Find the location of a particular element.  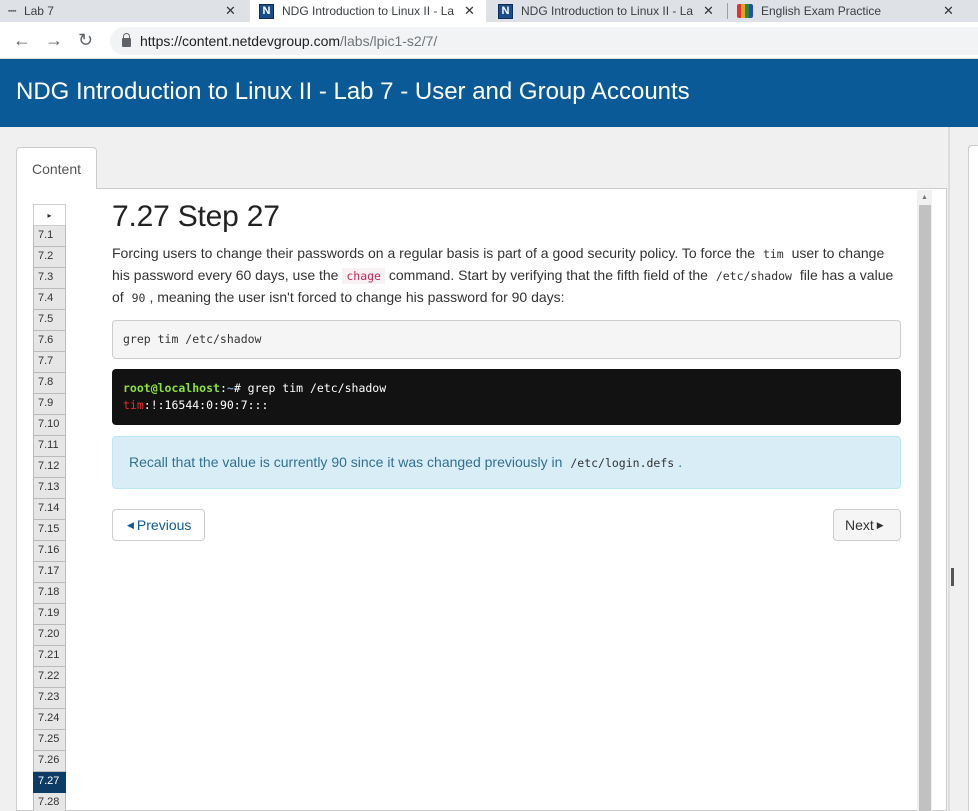

inline-code: /etc/login.defs is located at coordinates (622, 463).